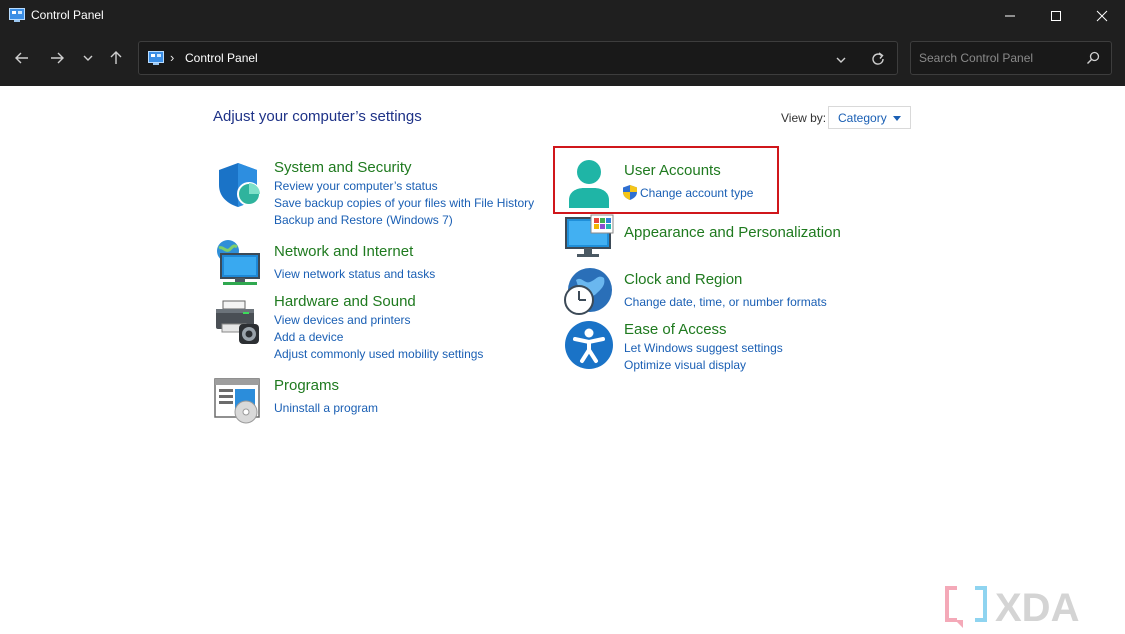 Image resolution: width=1125 pixels, height=634 pixels. What do you see at coordinates (343, 167) in the screenshot?
I see `category-system-security: System and Security` at bounding box center [343, 167].